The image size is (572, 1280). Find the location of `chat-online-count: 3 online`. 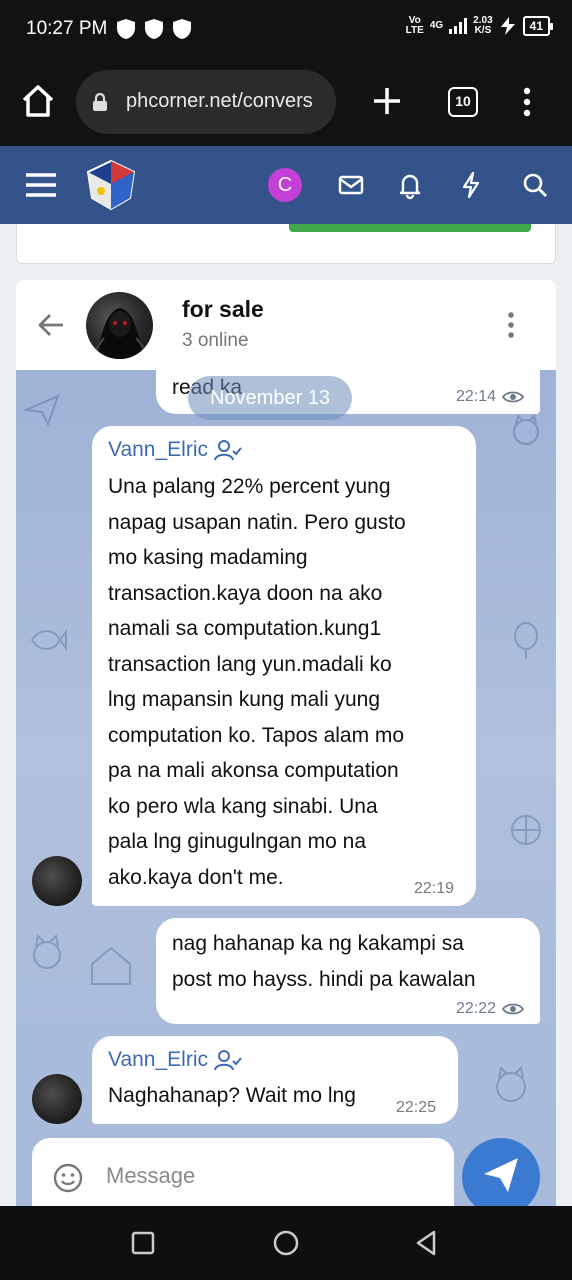

chat-online-count: 3 online is located at coordinates (215, 340).